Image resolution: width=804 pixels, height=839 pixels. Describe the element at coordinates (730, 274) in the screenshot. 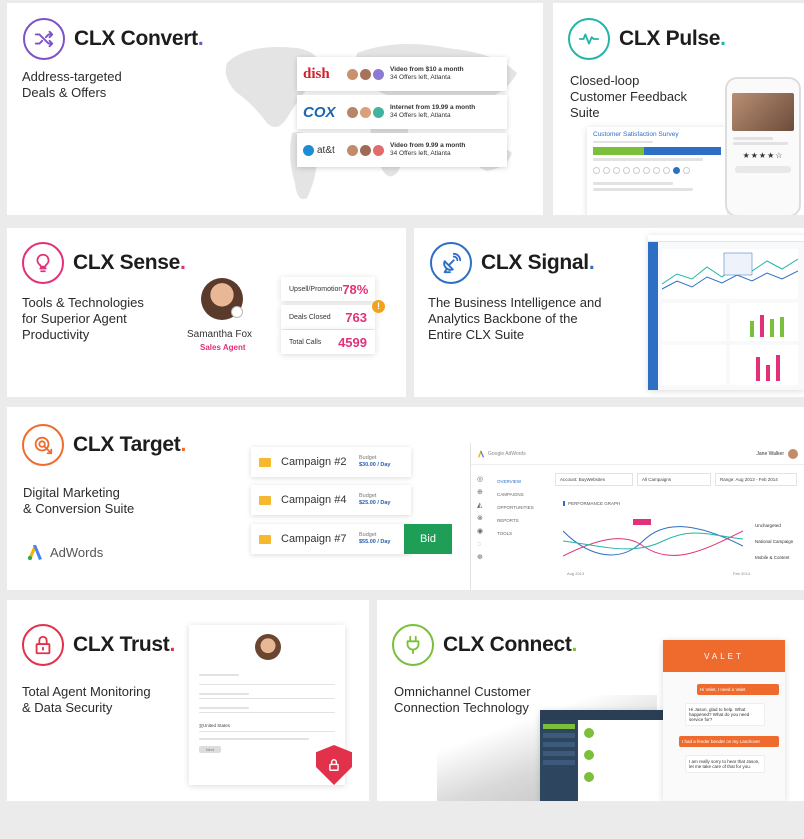

I see `line-chart-illustration` at that location.